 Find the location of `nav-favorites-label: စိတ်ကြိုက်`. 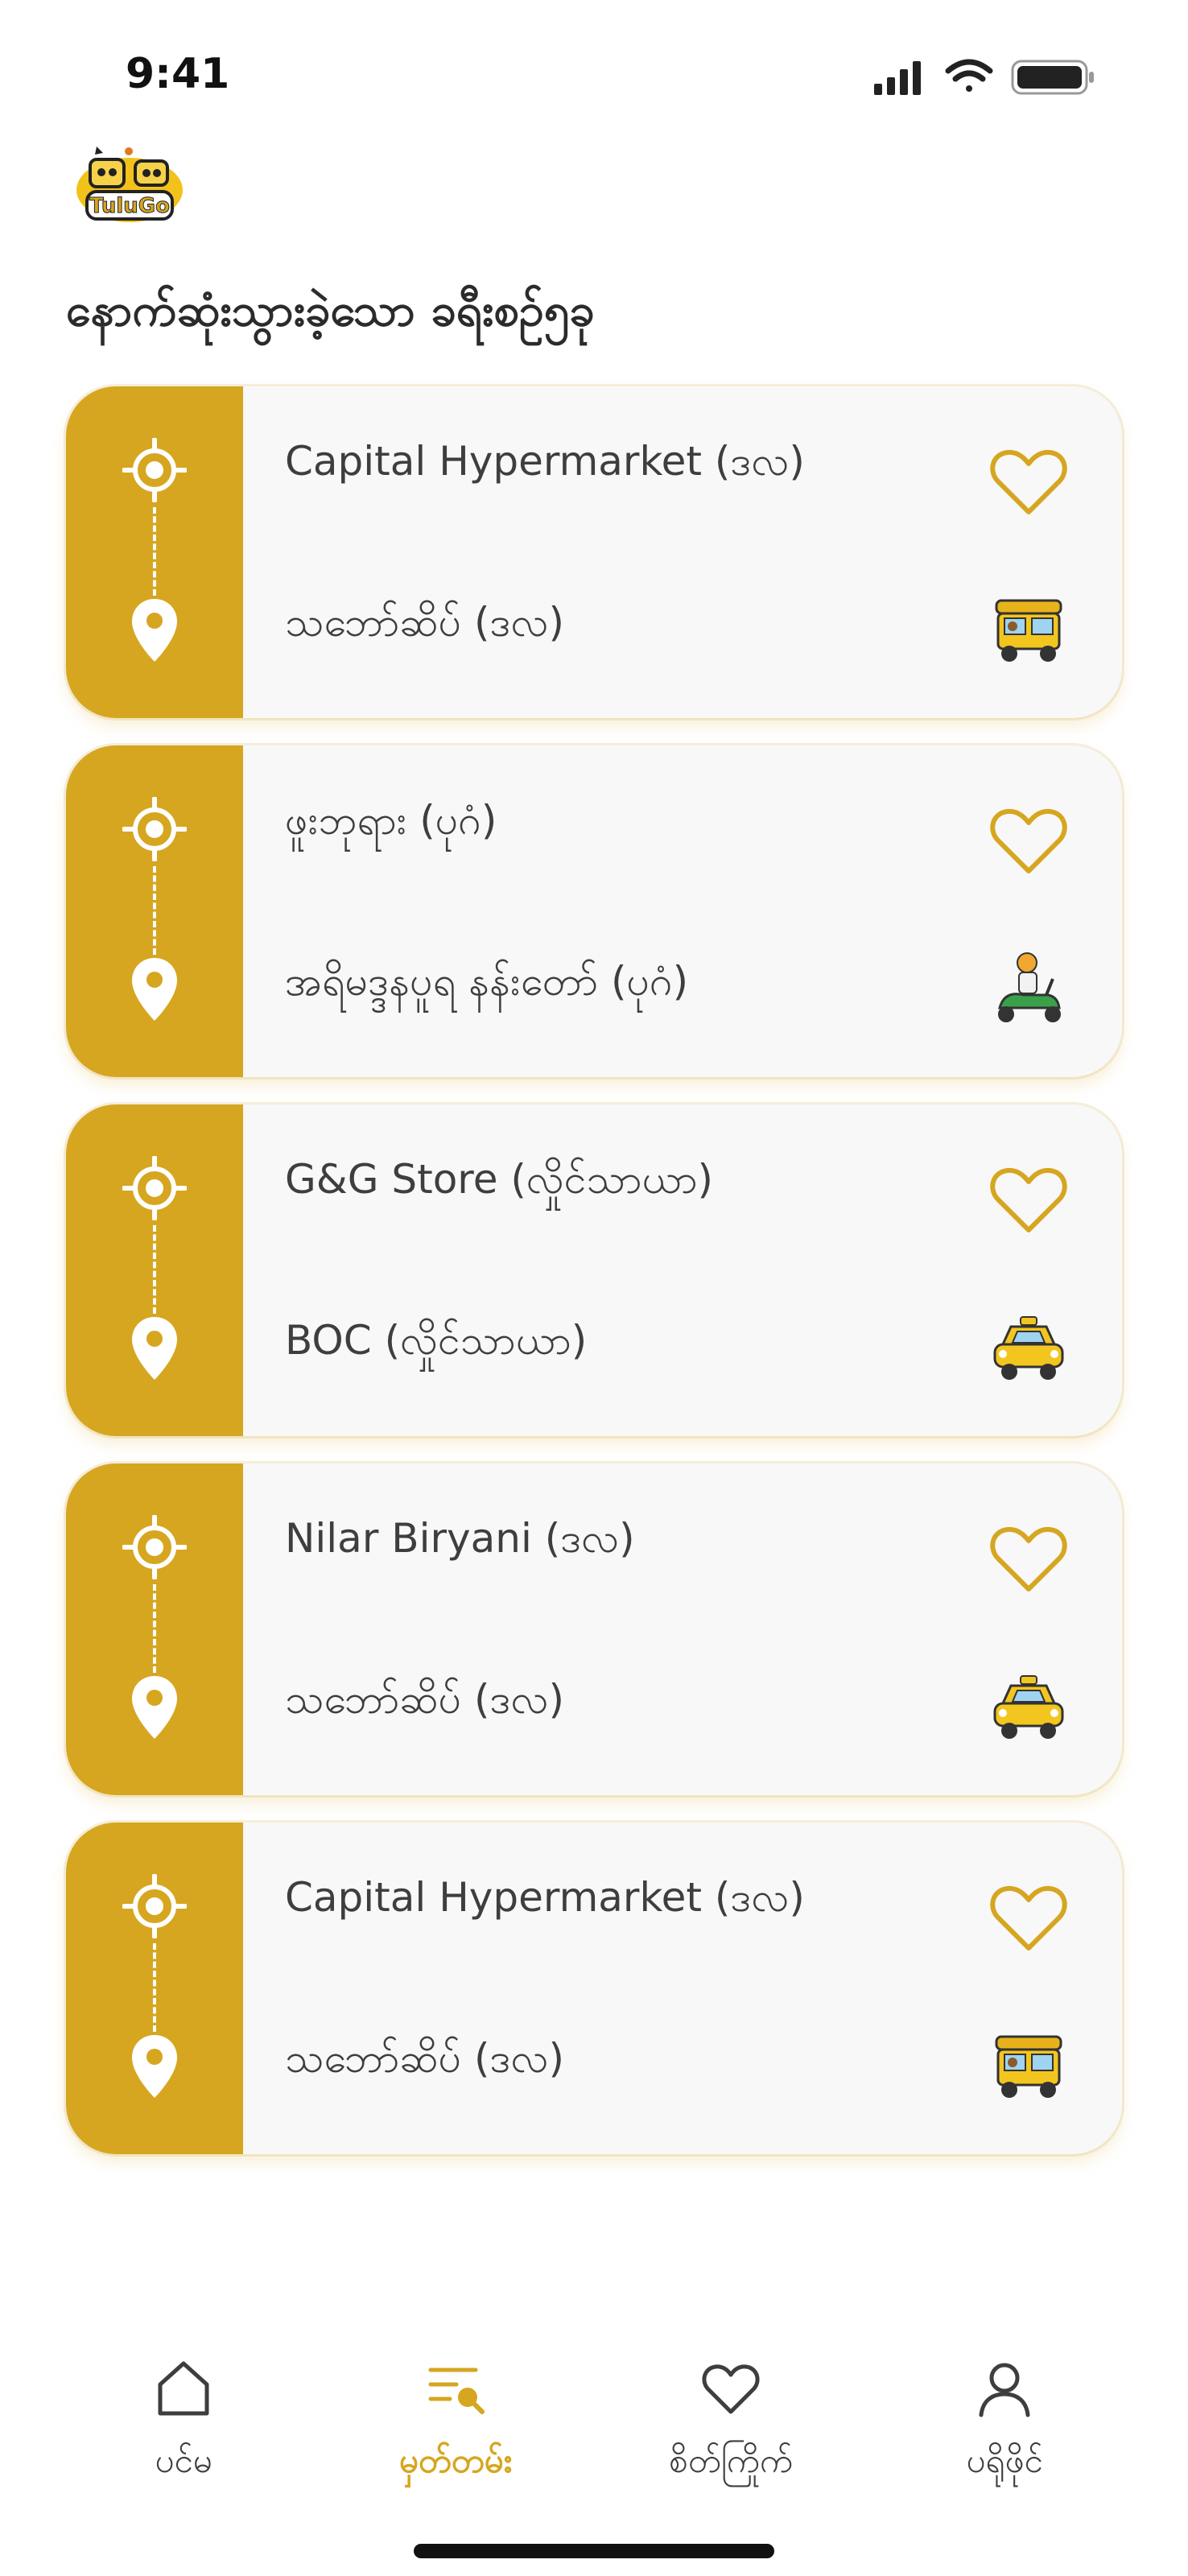

nav-favorites-label: စိတ်ကြိုက် is located at coordinates (731, 2460).